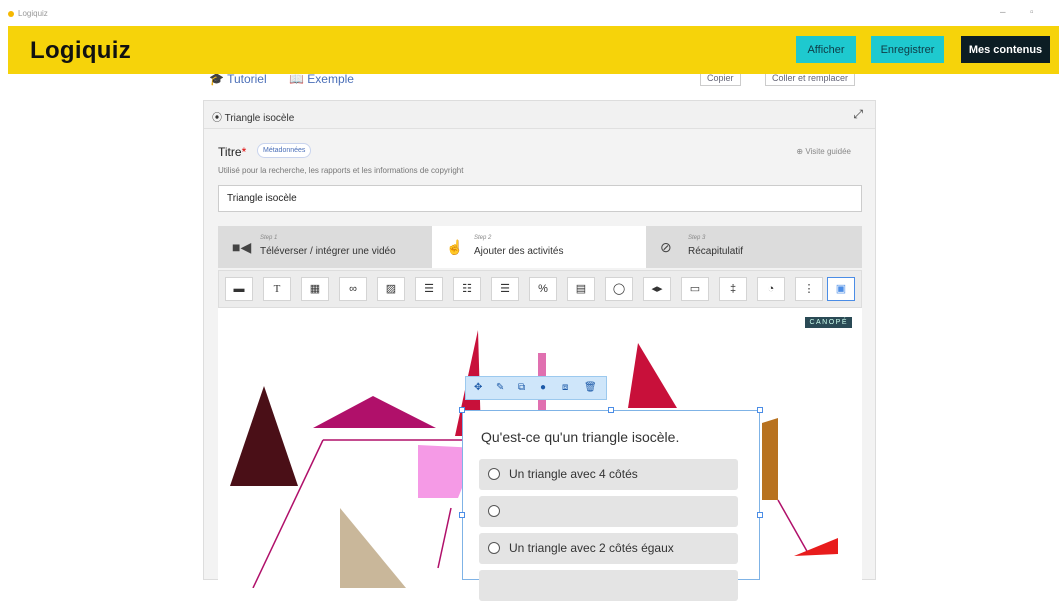 The height and width of the screenshot is (601, 1059). What do you see at coordinates (565, 387) in the screenshot?
I see `duplicate-icon: ⧈` at bounding box center [565, 387].